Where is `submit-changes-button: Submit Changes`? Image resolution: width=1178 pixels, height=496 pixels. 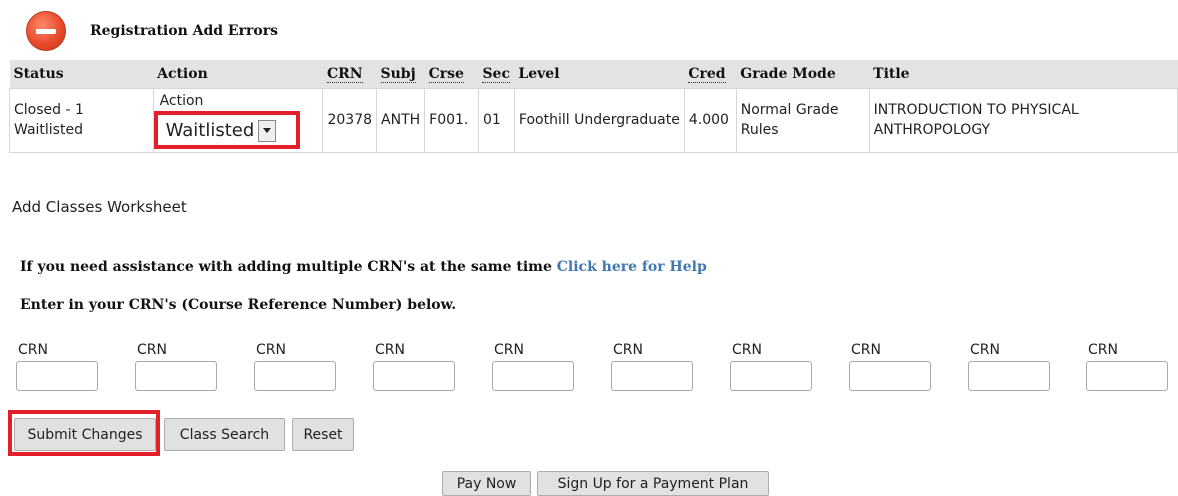 submit-changes-button: Submit Changes is located at coordinates (85, 434).